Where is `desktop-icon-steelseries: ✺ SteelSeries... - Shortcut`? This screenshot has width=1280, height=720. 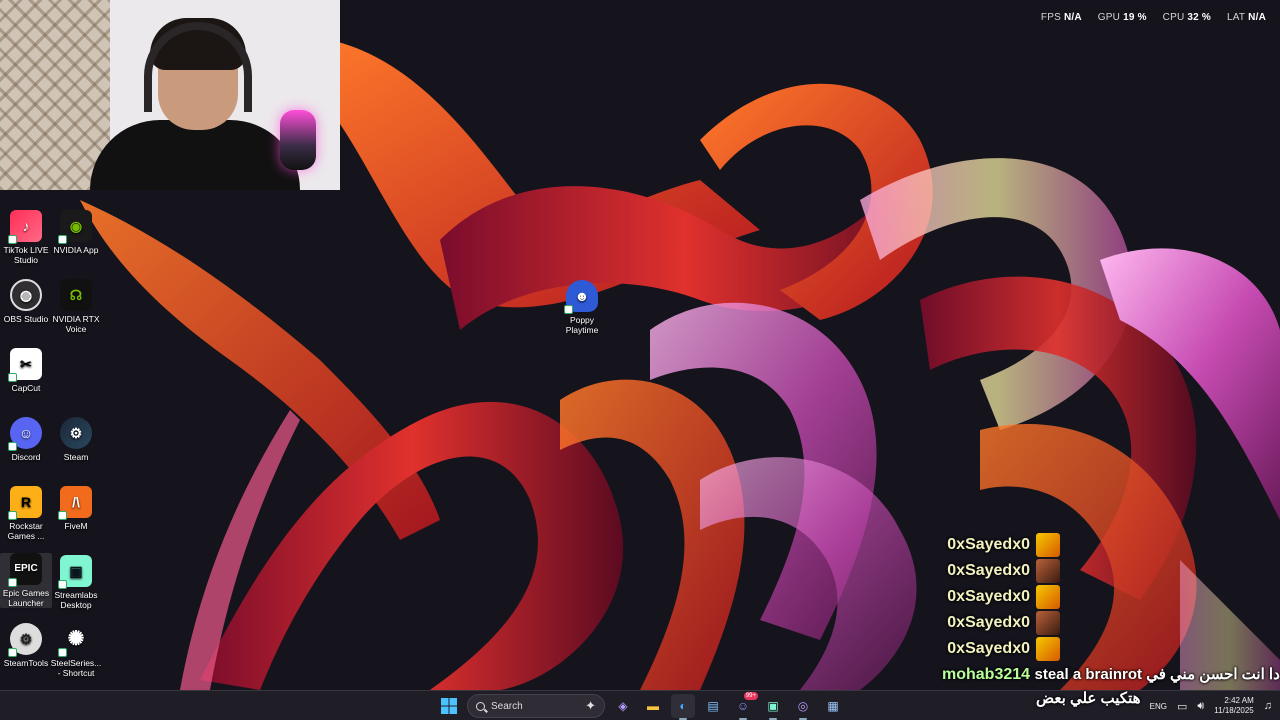 desktop-icon-steelseries: ✺ SteelSeries... - Shortcut is located at coordinates (76, 650).